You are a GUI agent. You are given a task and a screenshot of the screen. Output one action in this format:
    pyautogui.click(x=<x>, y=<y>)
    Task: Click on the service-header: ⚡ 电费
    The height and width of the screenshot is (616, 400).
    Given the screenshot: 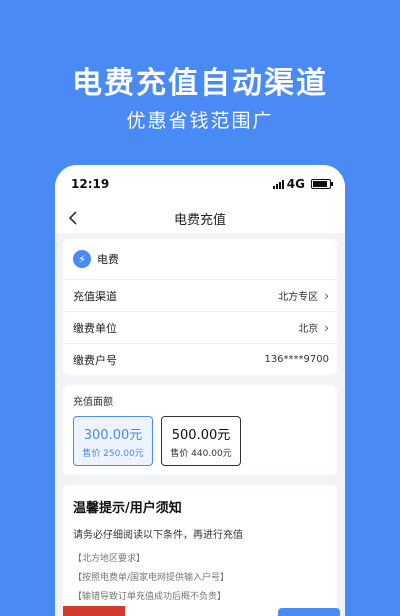 What is the action you would take?
    pyautogui.click(x=200, y=259)
    